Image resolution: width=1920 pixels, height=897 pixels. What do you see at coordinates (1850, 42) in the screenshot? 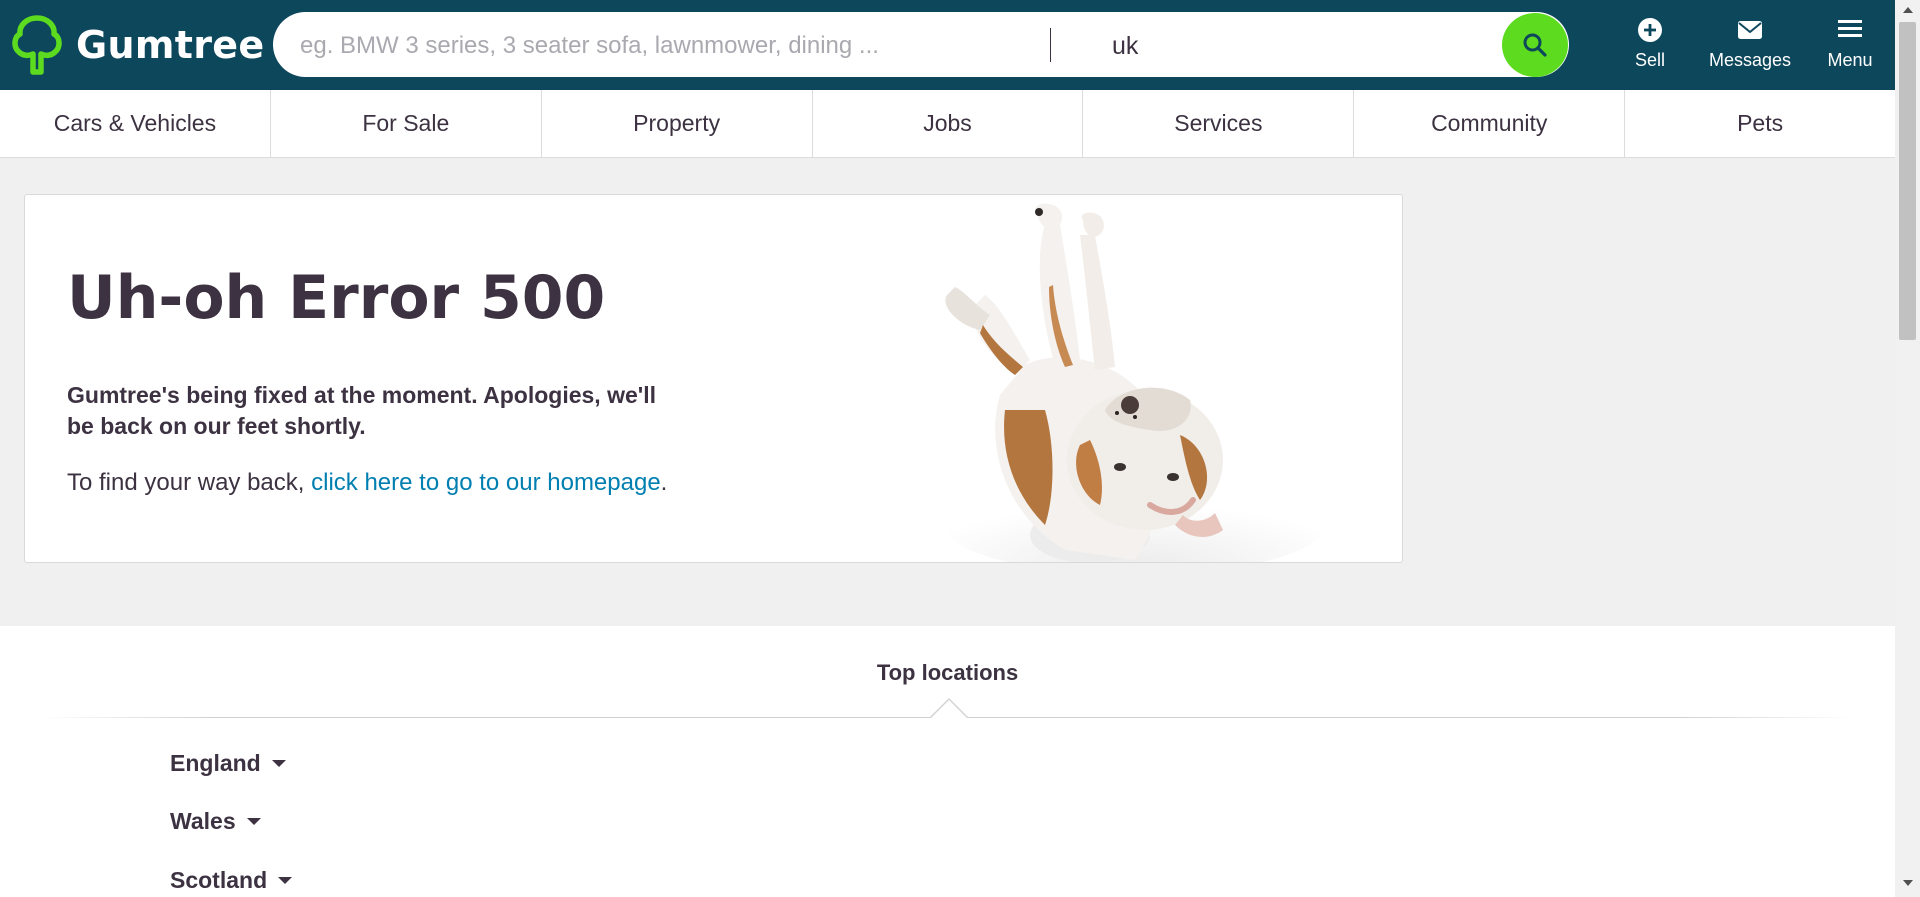
I see `menu-button: Menu` at bounding box center [1850, 42].